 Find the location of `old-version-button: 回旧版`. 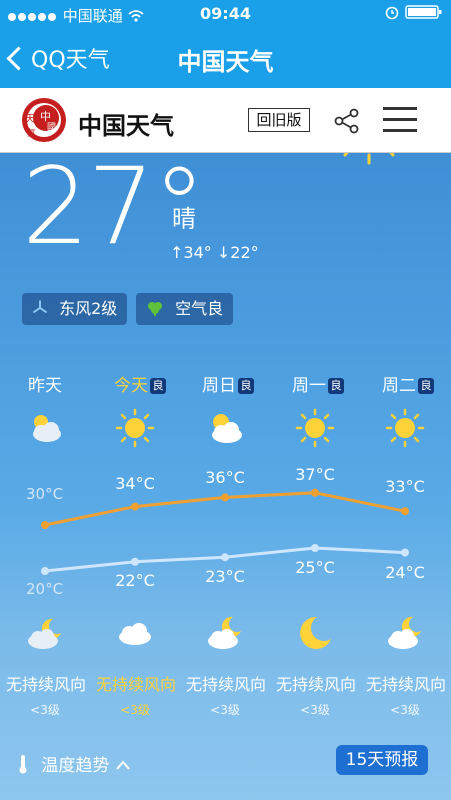

old-version-button: 回旧版 is located at coordinates (279, 120).